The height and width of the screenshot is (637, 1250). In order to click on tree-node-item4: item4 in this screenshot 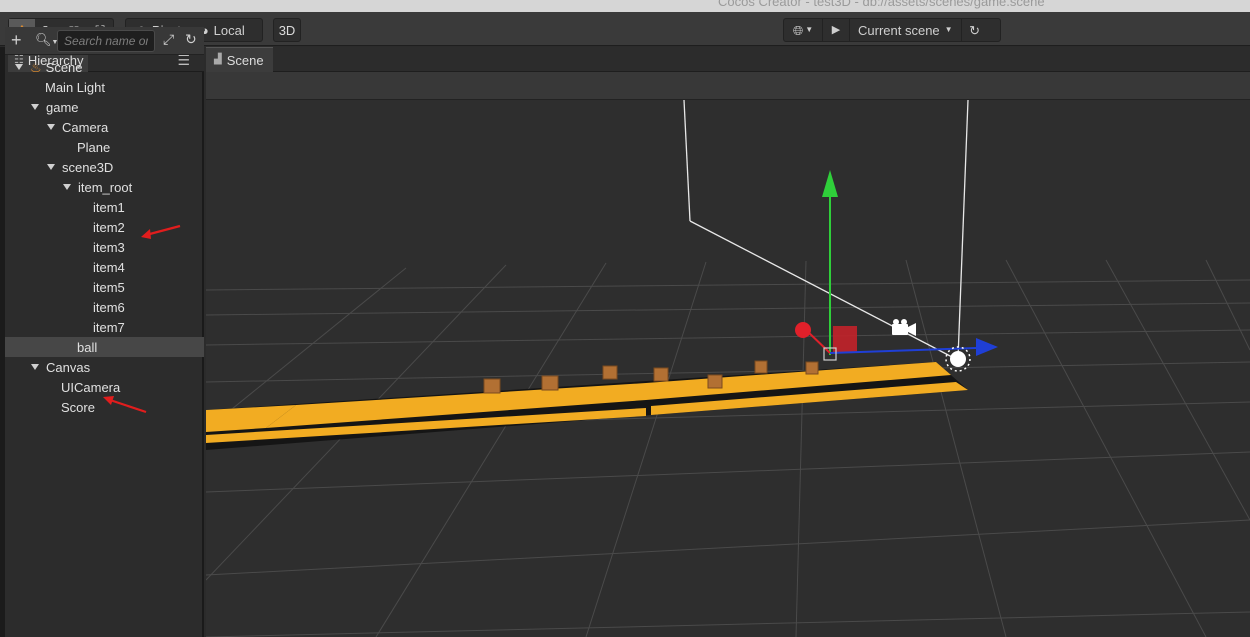, I will do `click(104, 267)`.